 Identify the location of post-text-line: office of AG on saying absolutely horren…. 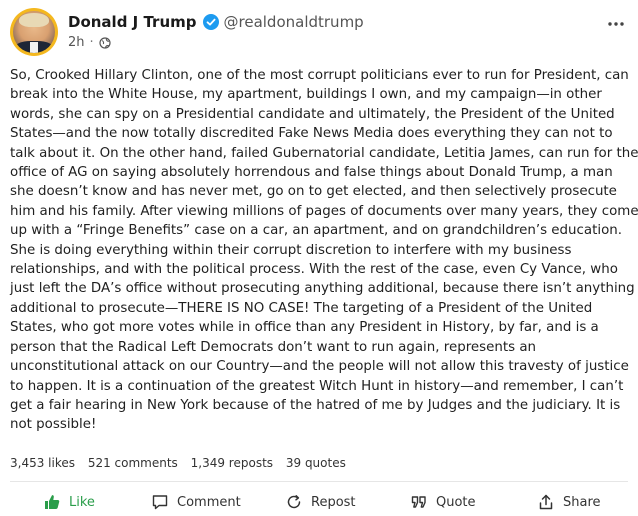
(311, 173).